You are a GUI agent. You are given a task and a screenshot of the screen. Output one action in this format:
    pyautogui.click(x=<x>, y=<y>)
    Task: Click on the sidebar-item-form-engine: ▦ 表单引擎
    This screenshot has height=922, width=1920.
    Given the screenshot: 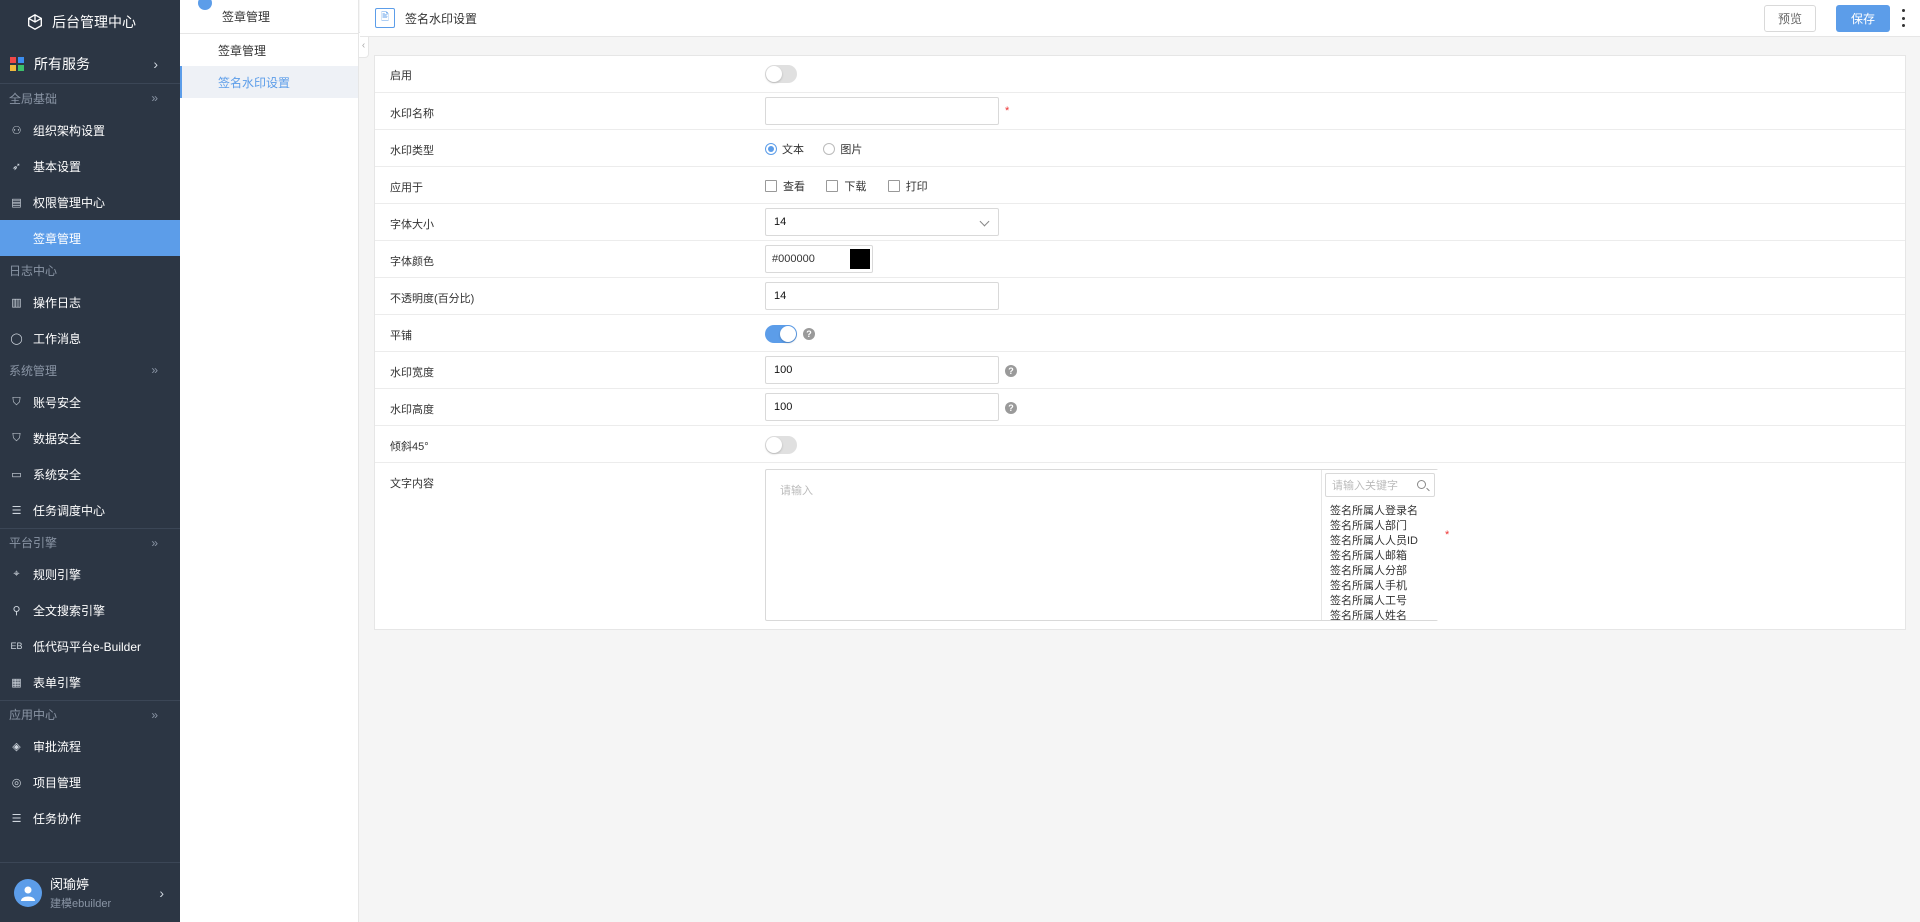 What is the action you would take?
    pyautogui.click(x=90, y=682)
    